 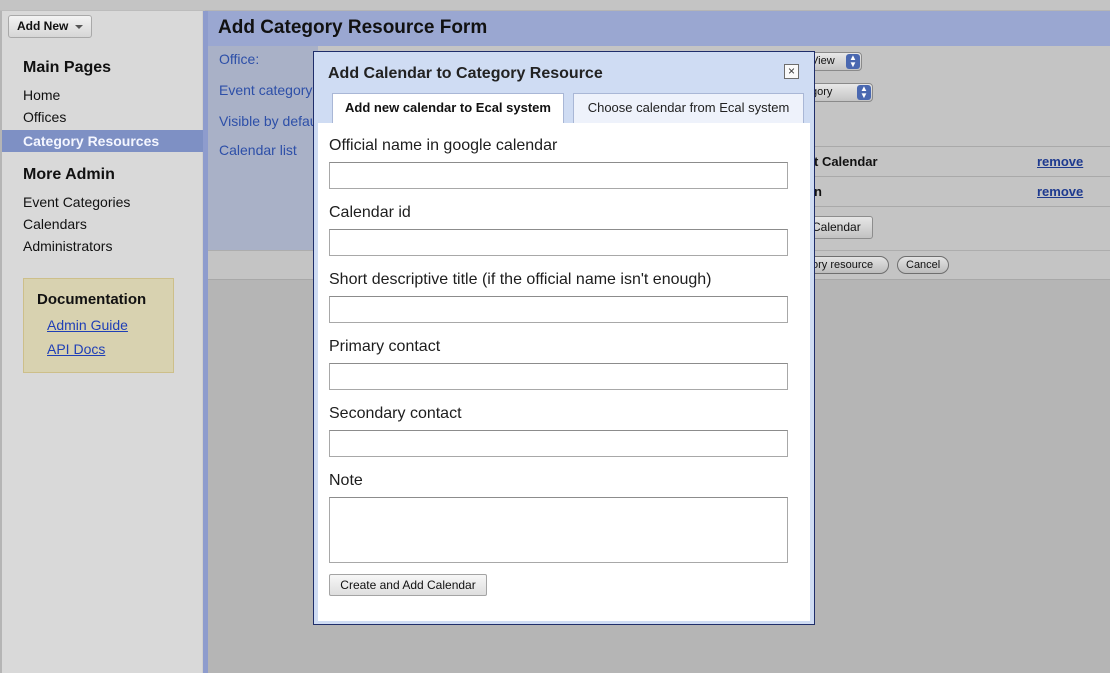 I want to click on documentation-title: Documentation, so click(x=92, y=299).